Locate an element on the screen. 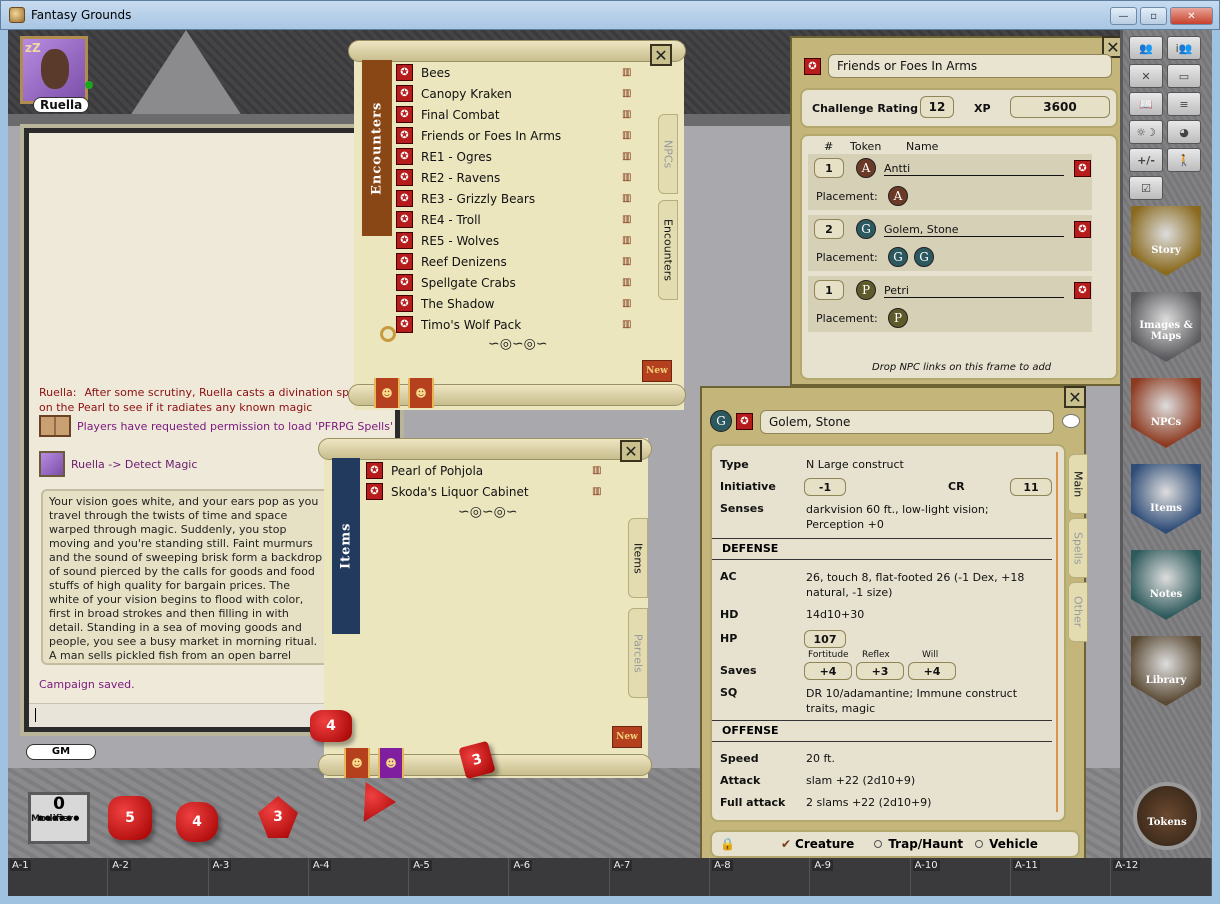 The height and width of the screenshot is (904, 1220). encounter-list-item: ✪ Spellgate Crabs ▥ is located at coordinates (516, 282).